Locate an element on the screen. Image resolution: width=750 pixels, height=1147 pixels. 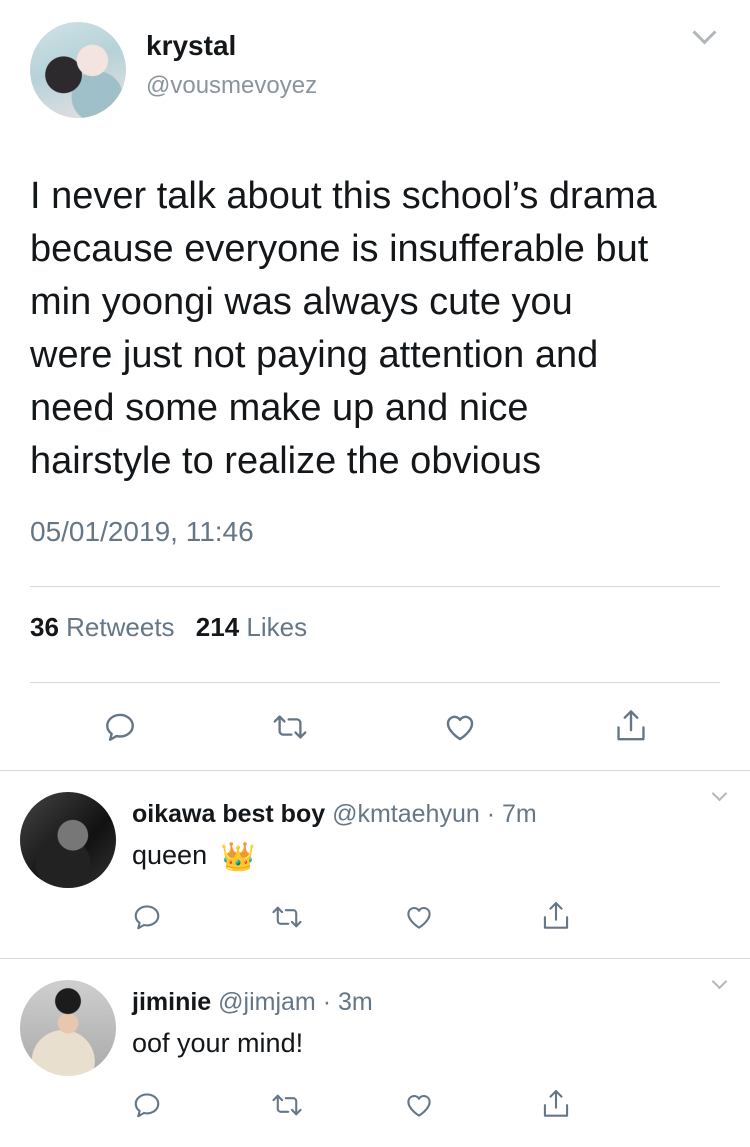
user-handle: @vousmevoyez is located at coordinates (231, 86).